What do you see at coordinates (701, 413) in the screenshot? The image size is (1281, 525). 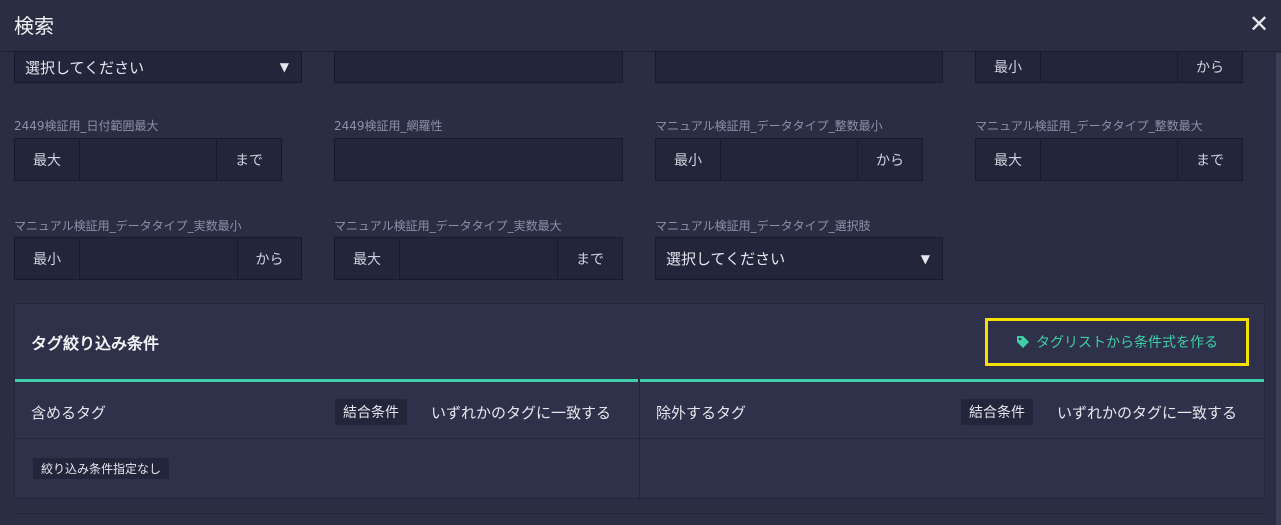 I see `exclude-tags-title: 除外するタグ` at bounding box center [701, 413].